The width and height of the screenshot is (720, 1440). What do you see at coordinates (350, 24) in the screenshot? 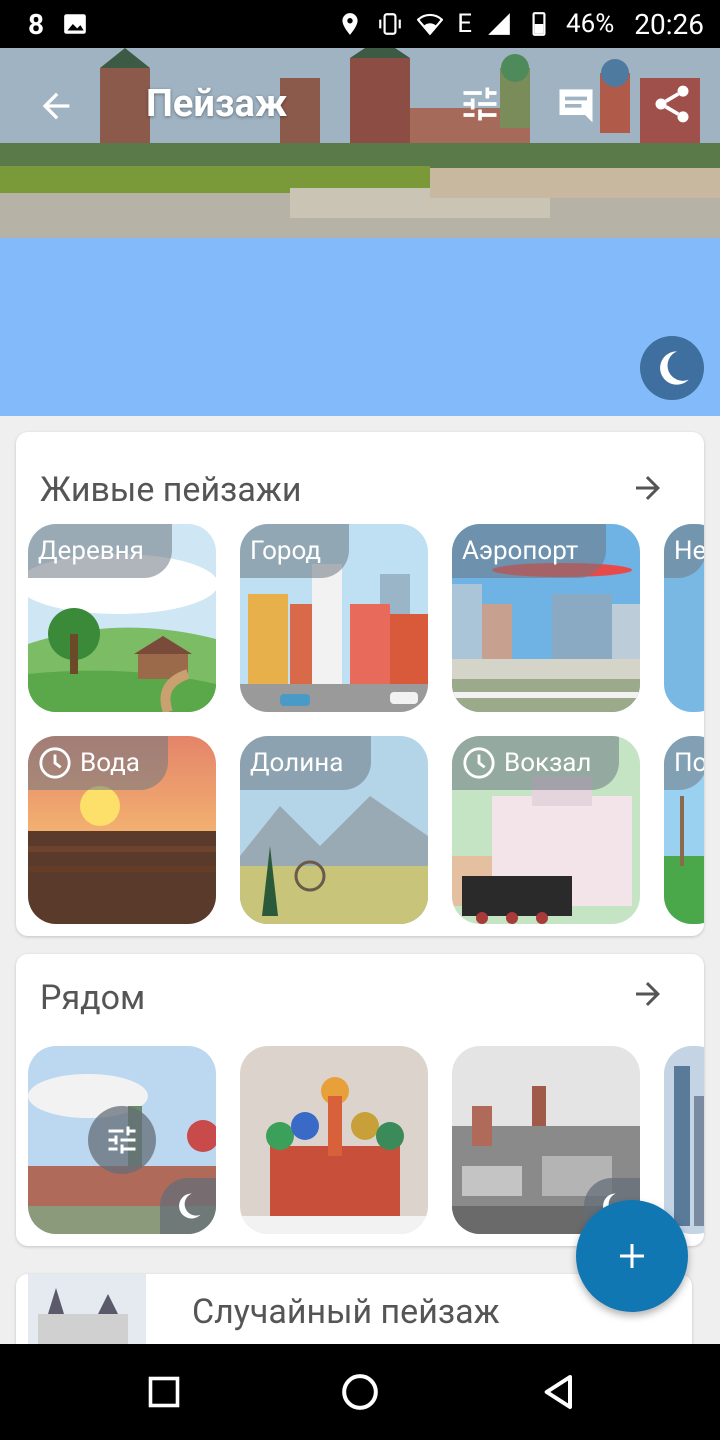
I see `location-icon` at bounding box center [350, 24].